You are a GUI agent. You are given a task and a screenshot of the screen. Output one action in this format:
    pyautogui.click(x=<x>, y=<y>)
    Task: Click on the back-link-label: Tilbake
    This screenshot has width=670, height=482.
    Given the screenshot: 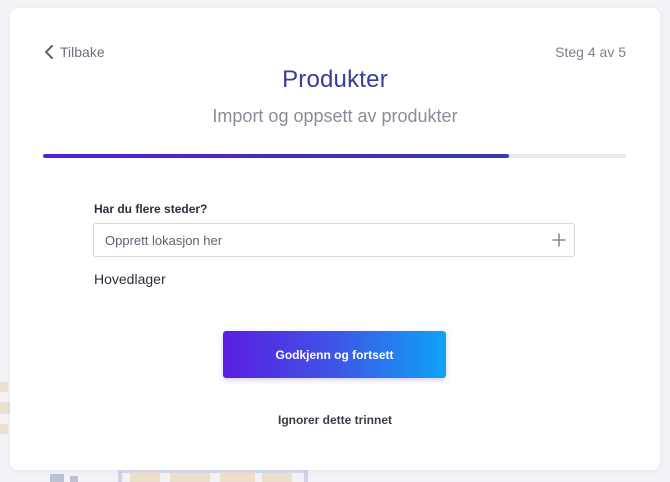 What is the action you would take?
    pyautogui.click(x=82, y=52)
    